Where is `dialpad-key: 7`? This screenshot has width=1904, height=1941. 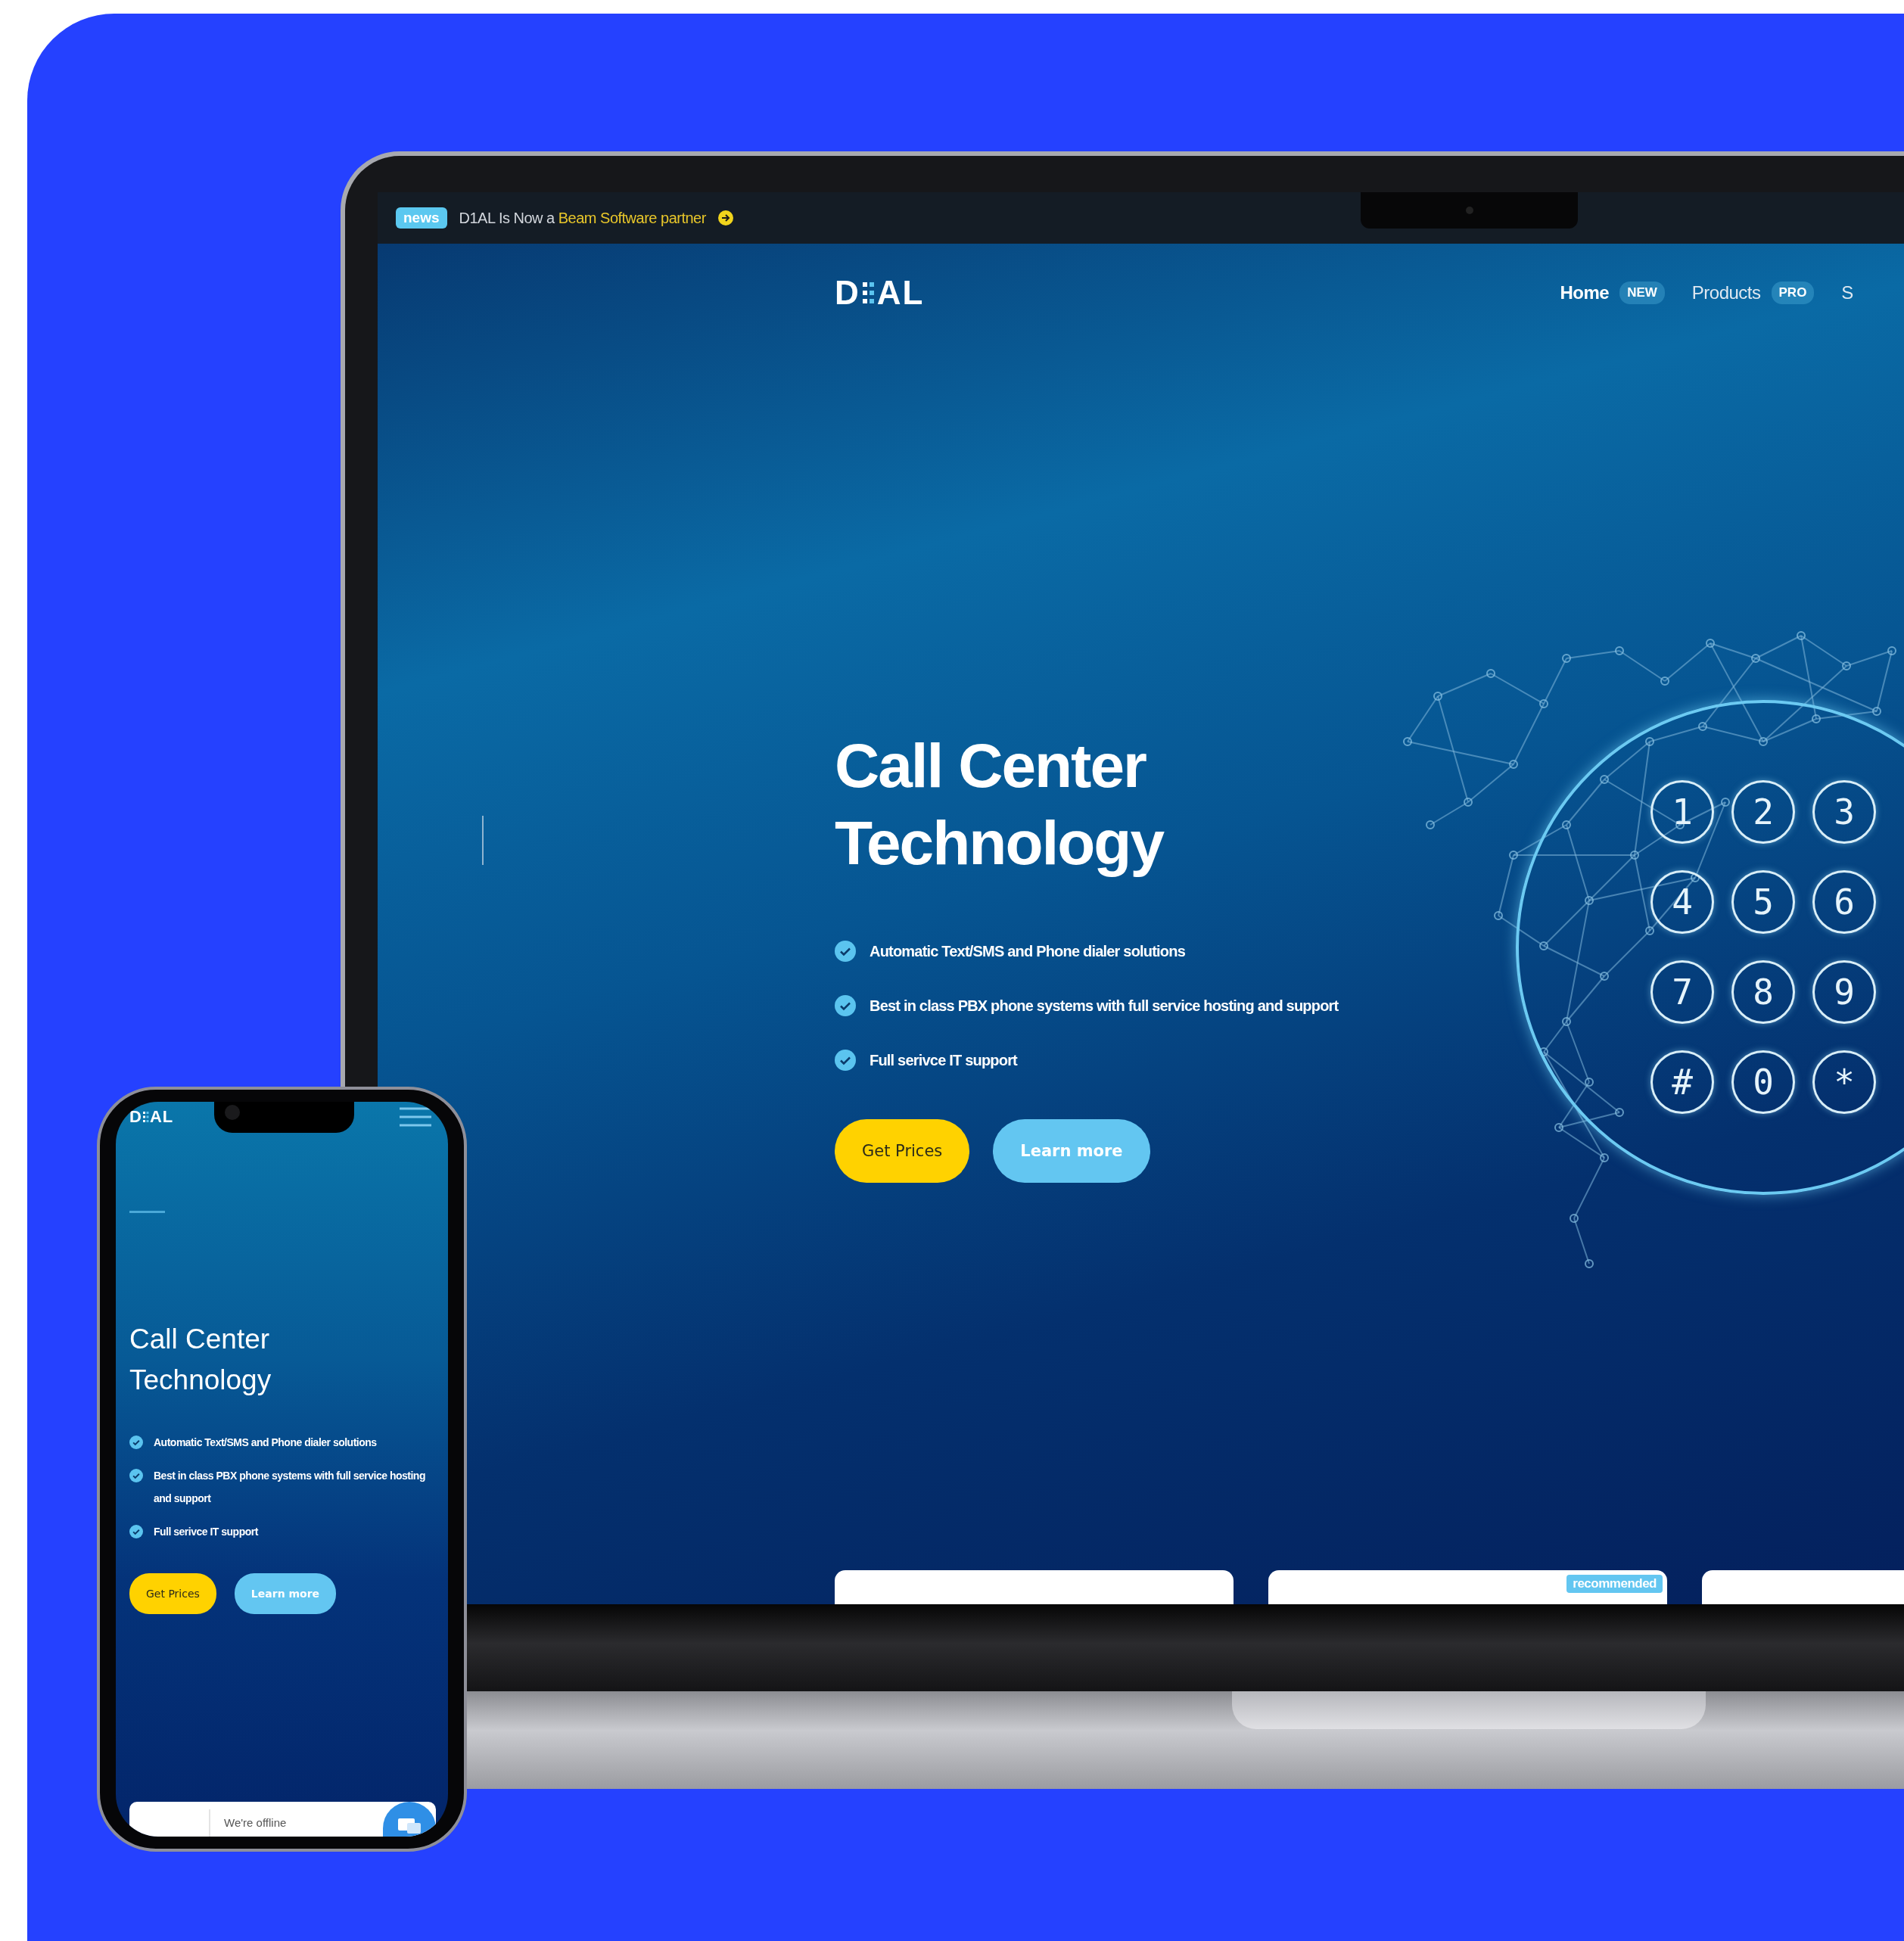
dialpad-key: 7 is located at coordinates (1682, 992).